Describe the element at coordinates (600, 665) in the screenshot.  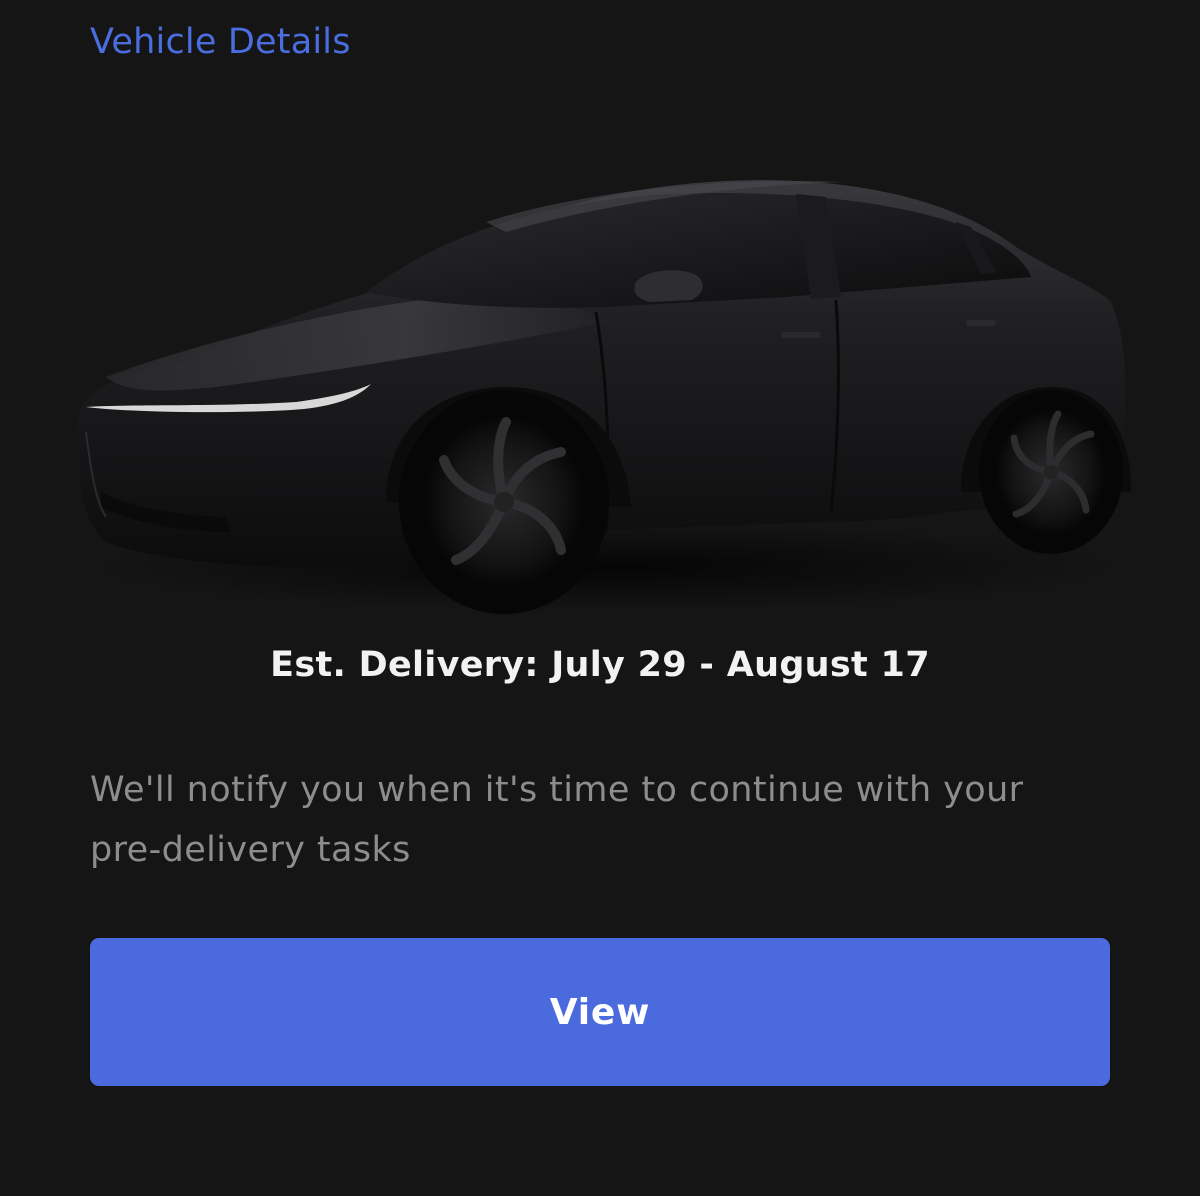
I see `estimated-delivery-text: Est. Delivery: July 29 - August 17` at that location.